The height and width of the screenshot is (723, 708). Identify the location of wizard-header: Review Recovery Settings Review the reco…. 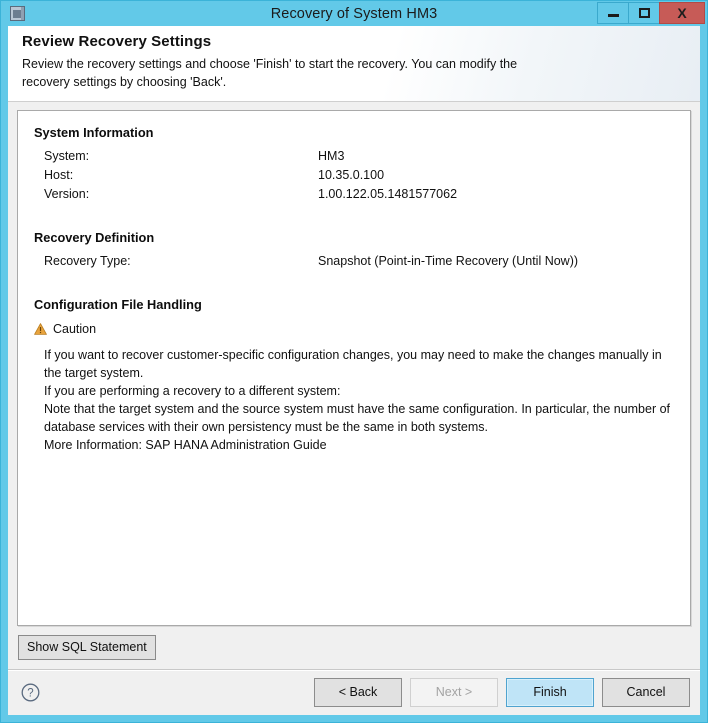
(354, 64).